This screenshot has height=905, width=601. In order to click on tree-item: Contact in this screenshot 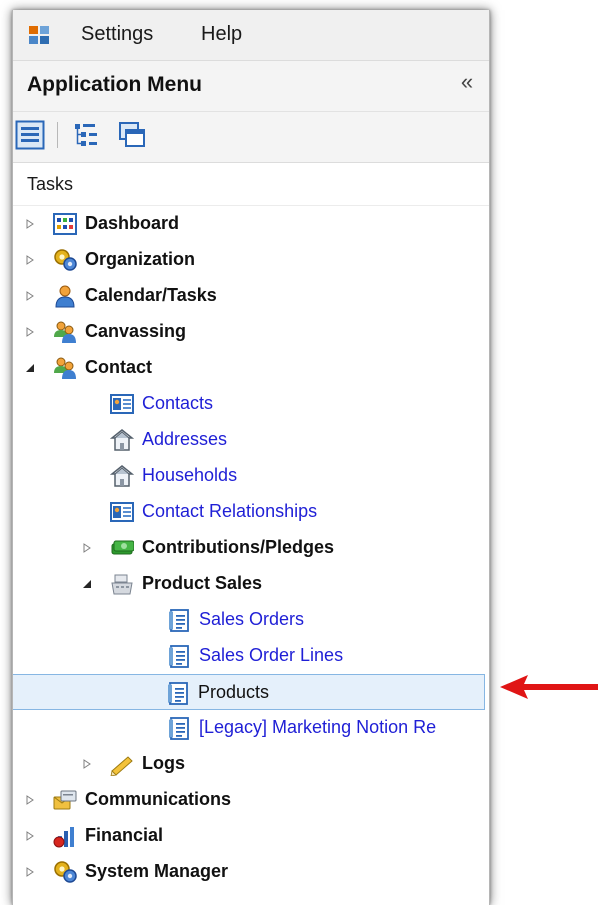, I will do `click(251, 368)`.